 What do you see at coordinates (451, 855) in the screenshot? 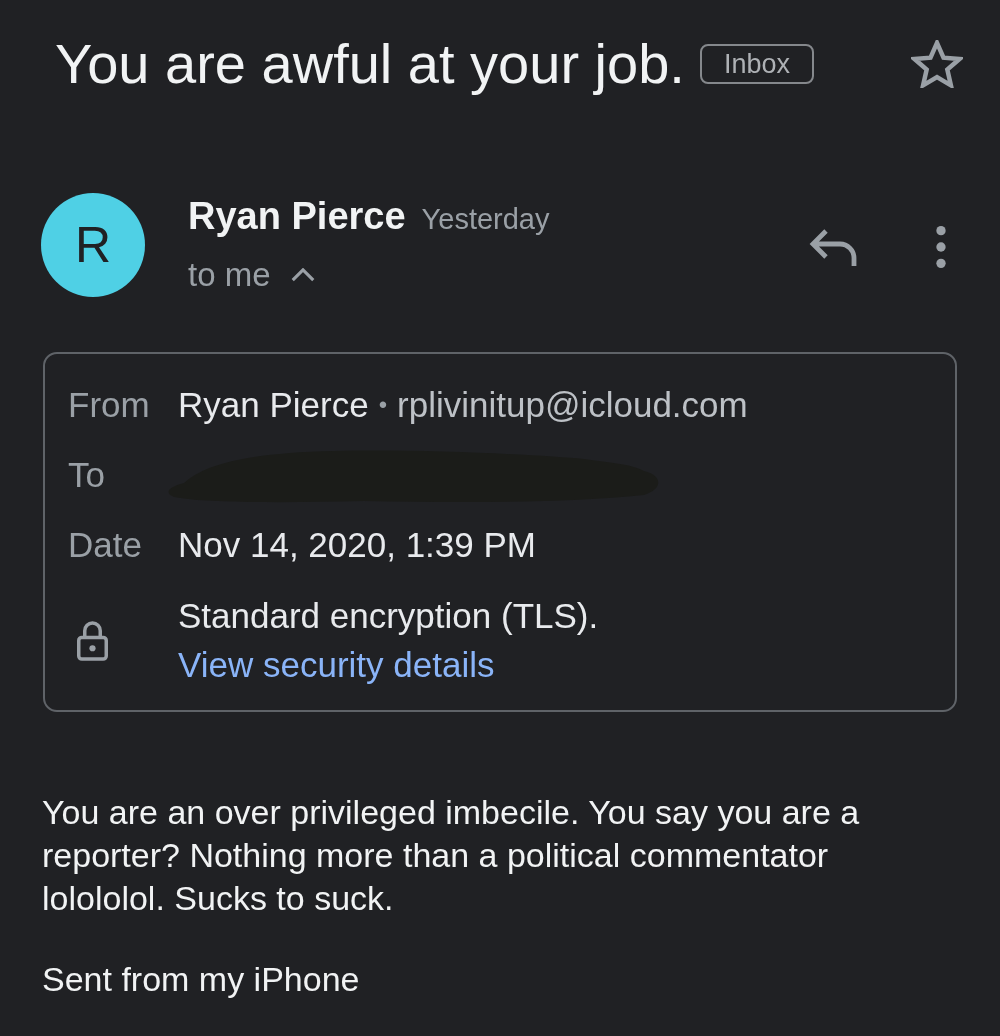
I see `message-text: You are an over privileged imbecile. You say you are a reporter? Nothing more than a political commentator lolololol. Sucks to suck.` at bounding box center [451, 855].